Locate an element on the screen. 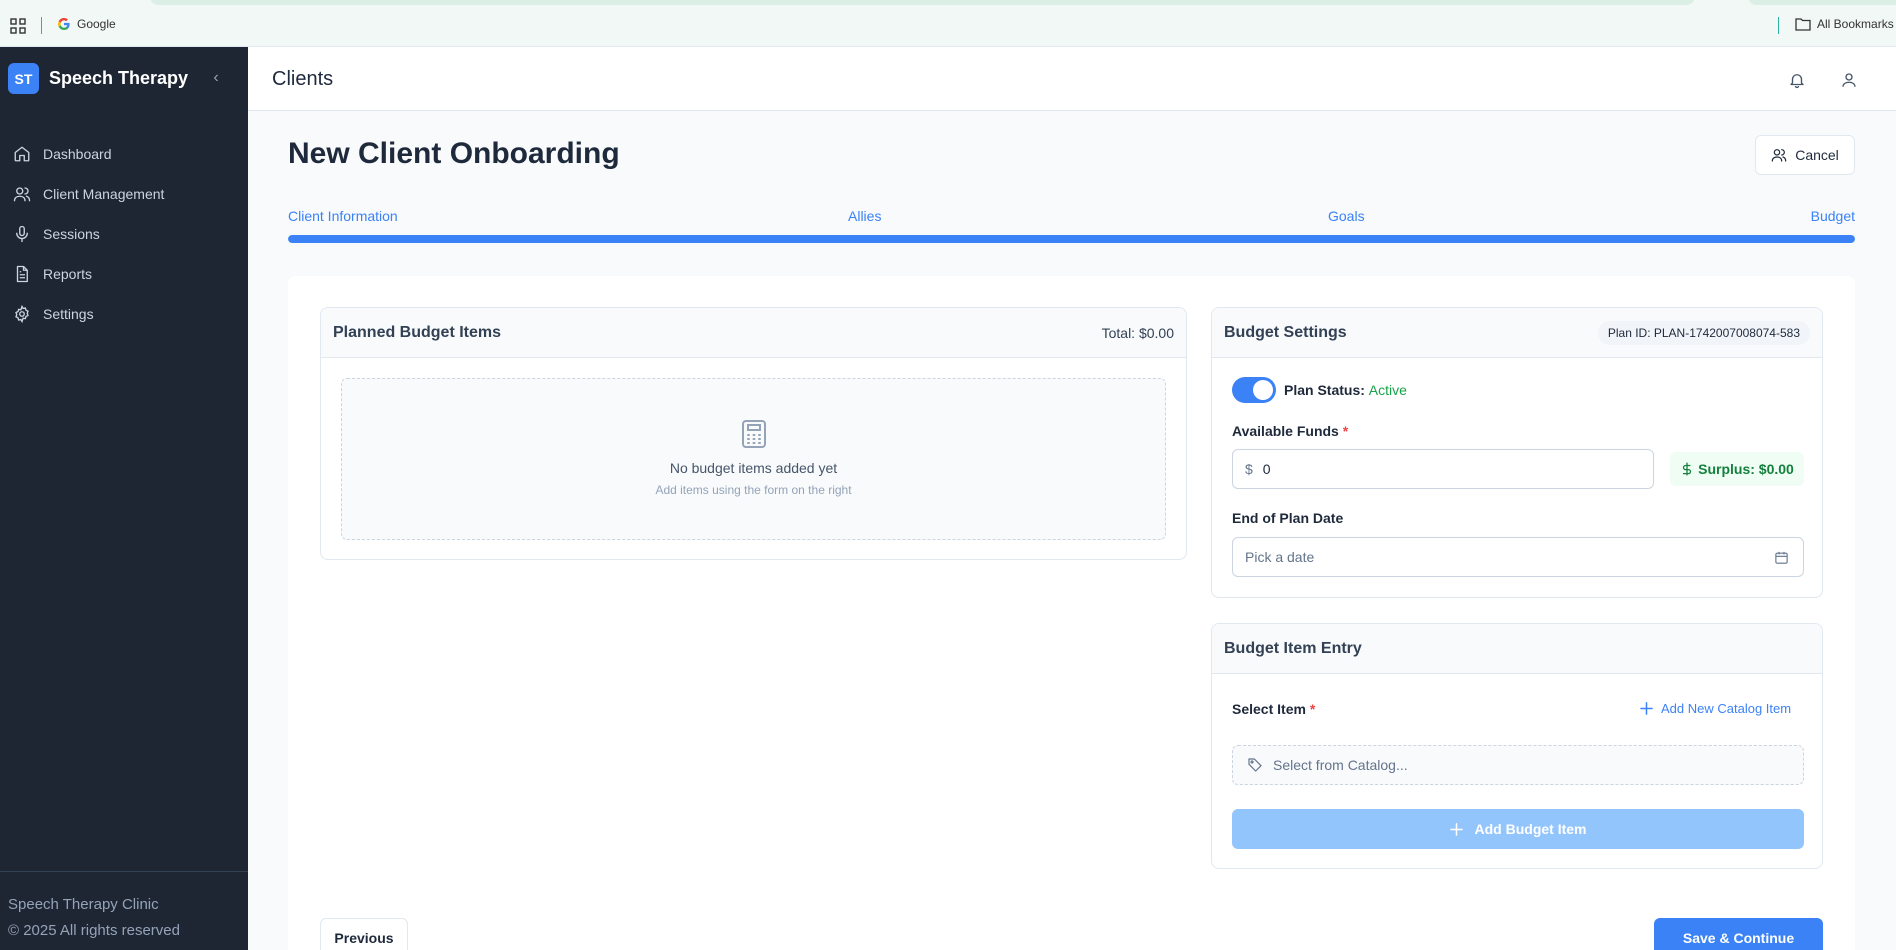 The image size is (1896, 950). brand: ST Speech Therapy is located at coordinates (98, 78).